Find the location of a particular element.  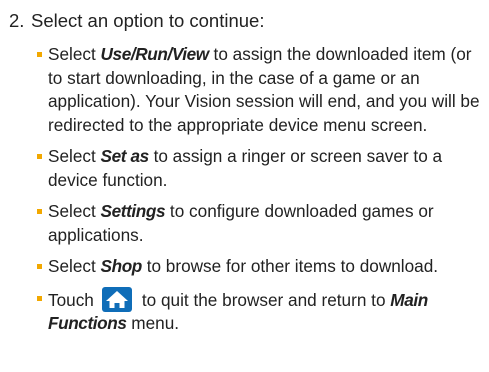

item-description: to browse for other items to download. is located at coordinates (290, 266).